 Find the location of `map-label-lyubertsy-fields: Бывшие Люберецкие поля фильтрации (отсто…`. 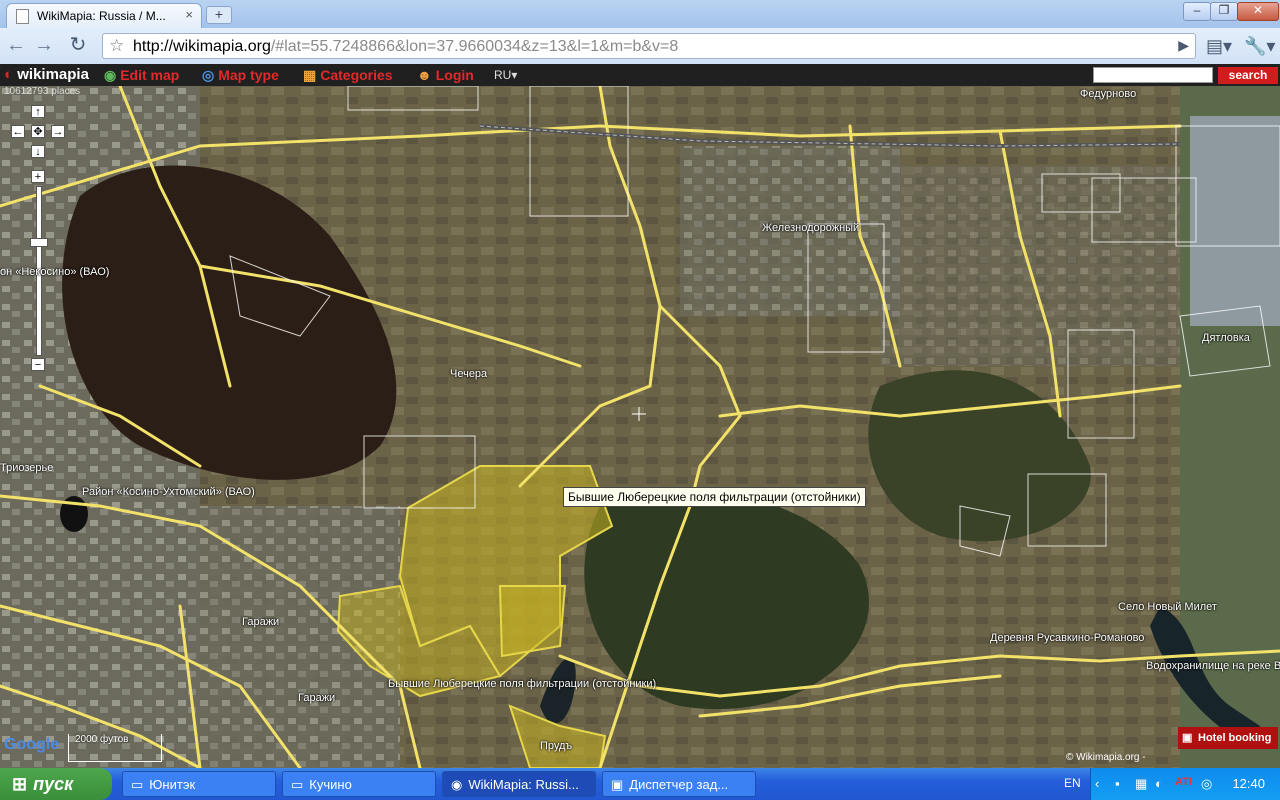

map-label-lyubertsy-fields: Бывшие Люберецкие поля фильтрации (отсто… is located at coordinates (522, 684).